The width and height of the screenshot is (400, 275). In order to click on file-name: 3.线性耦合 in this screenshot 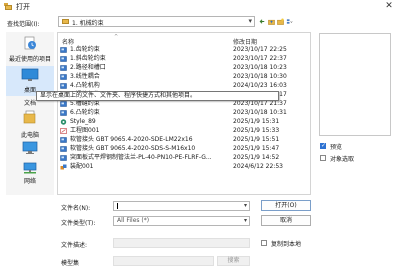, I will do `click(85, 76)`.